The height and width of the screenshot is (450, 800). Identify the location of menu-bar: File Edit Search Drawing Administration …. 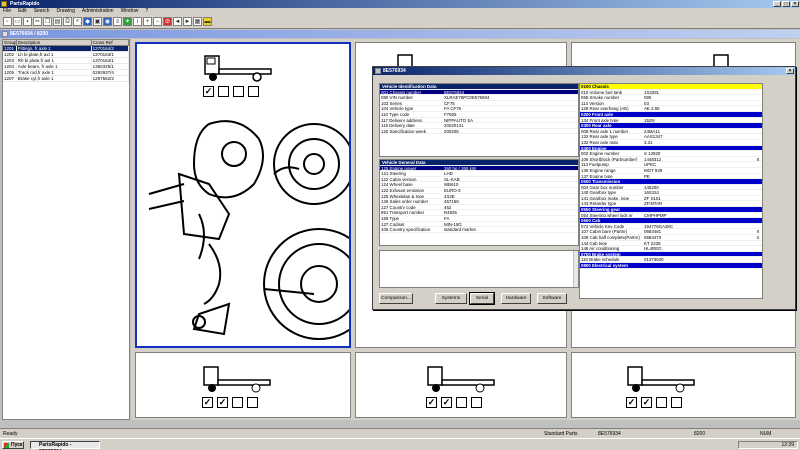
(400, 11).